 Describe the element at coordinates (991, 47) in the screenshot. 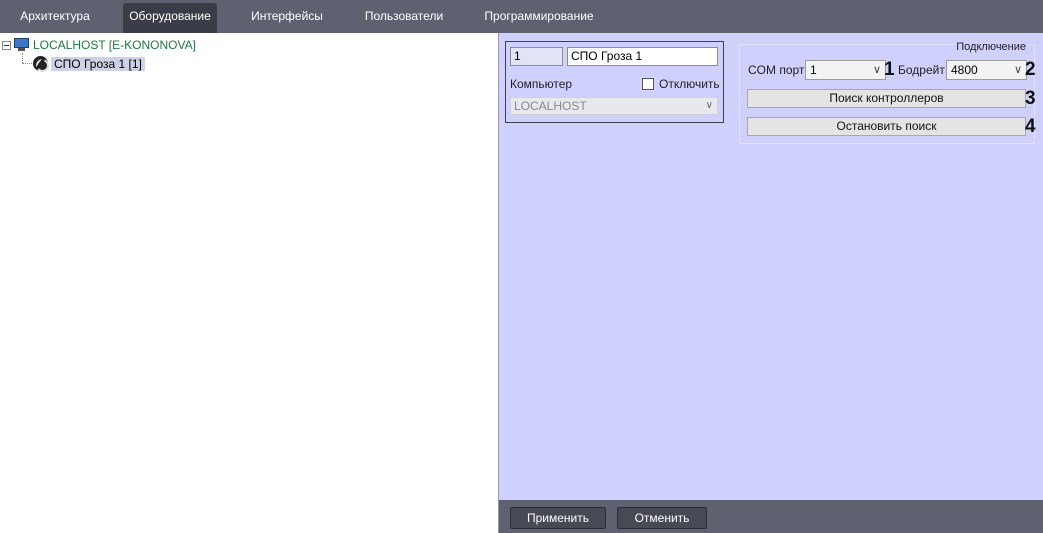

I see `connection-title: Подключение` at that location.